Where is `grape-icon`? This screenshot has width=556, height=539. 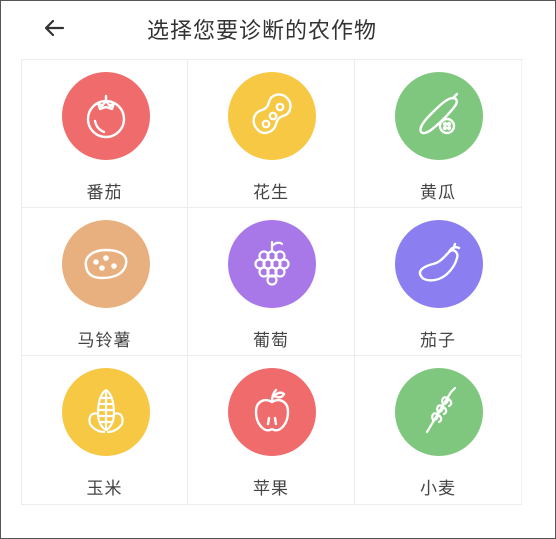 grape-icon is located at coordinates (272, 264).